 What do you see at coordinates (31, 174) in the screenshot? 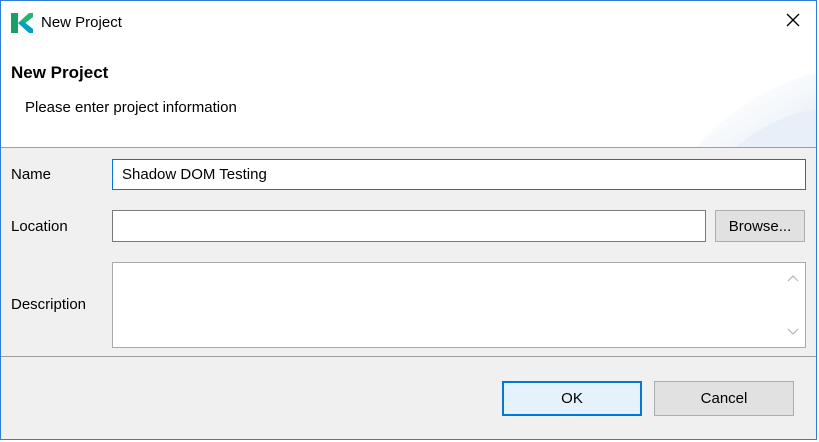
I see `name-label: Name` at bounding box center [31, 174].